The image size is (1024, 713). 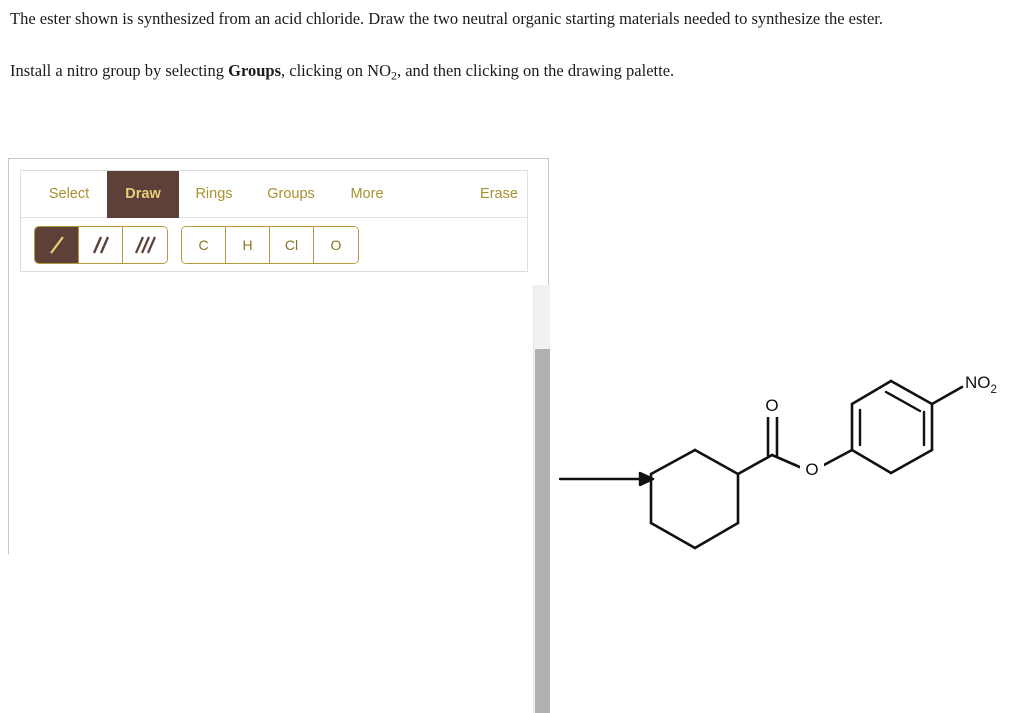 What do you see at coordinates (606, 479) in the screenshot?
I see `reaction-arrow-icon` at bounding box center [606, 479].